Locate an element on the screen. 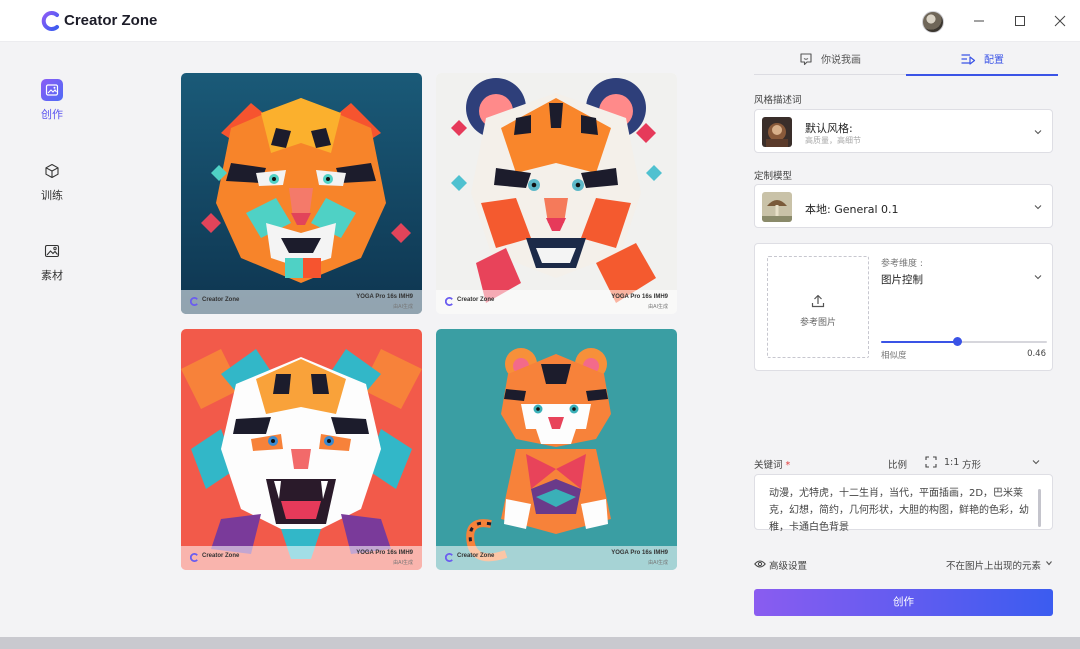 This screenshot has width=1080, height=649. gallery-image-1: Creator Zone YOGA Pro 16s IMH9 由AI生成 is located at coordinates (301, 193).